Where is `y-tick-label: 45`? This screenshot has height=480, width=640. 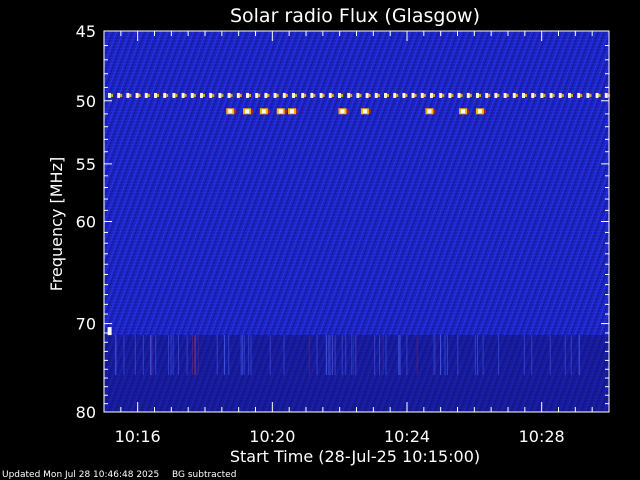 y-tick-label: 45 is located at coordinates (86, 31).